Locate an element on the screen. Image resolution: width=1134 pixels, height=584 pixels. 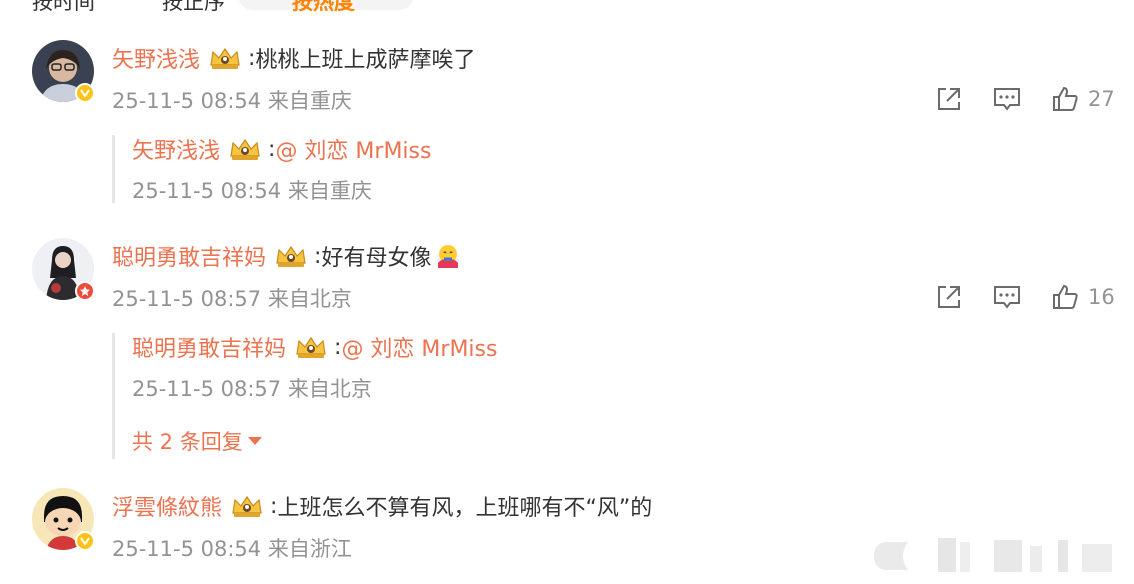
comment-username: 浮雲條紋熊 is located at coordinates (167, 506).